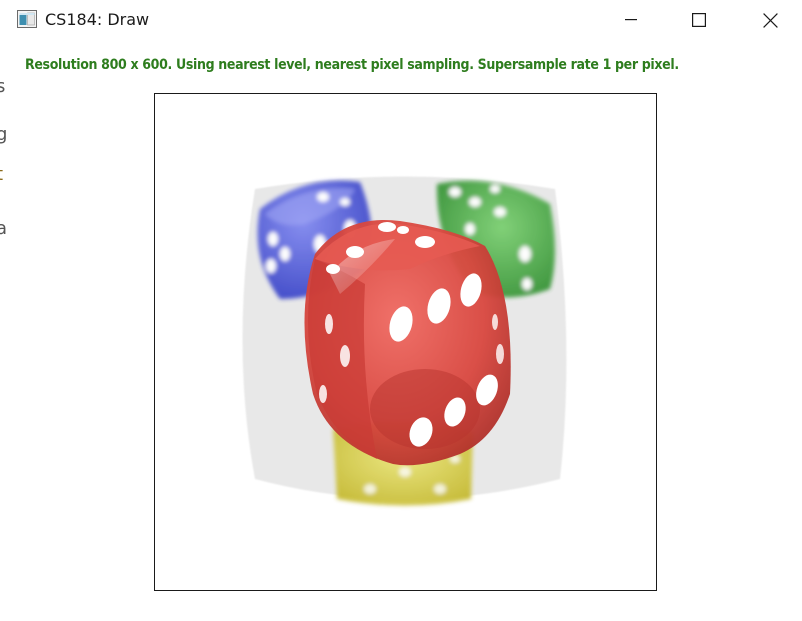 This screenshot has height=621, width=802. I want to click on minimize-icon, so click(631, 20).